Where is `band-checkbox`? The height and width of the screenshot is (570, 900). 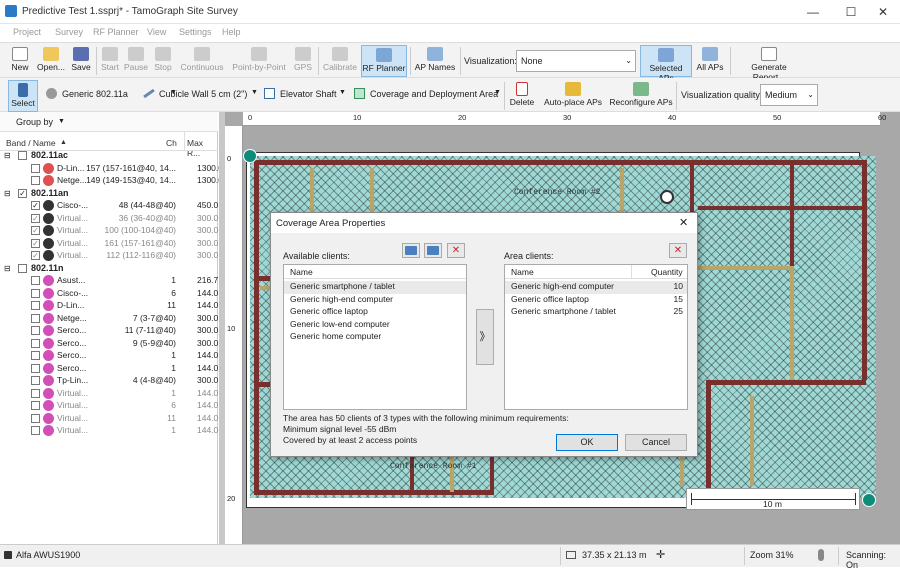 band-checkbox is located at coordinates (22, 268).